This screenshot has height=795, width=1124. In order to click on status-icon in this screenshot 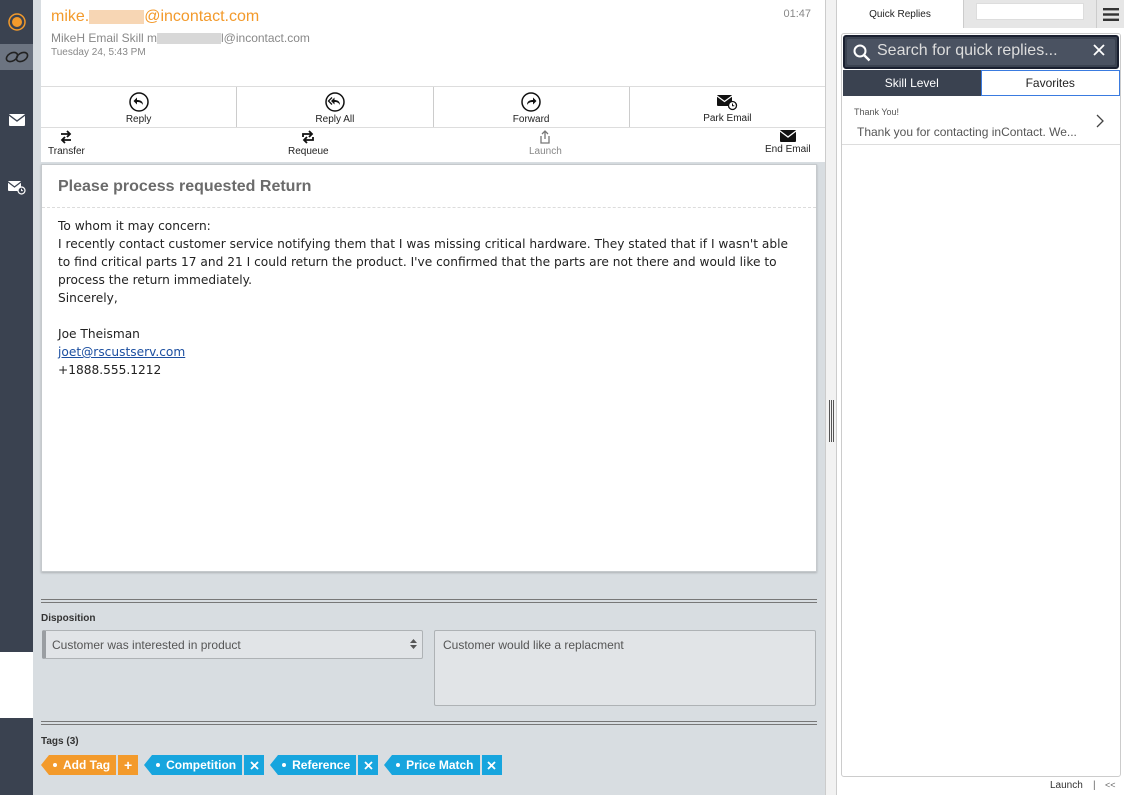, I will do `click(16, 22)`.